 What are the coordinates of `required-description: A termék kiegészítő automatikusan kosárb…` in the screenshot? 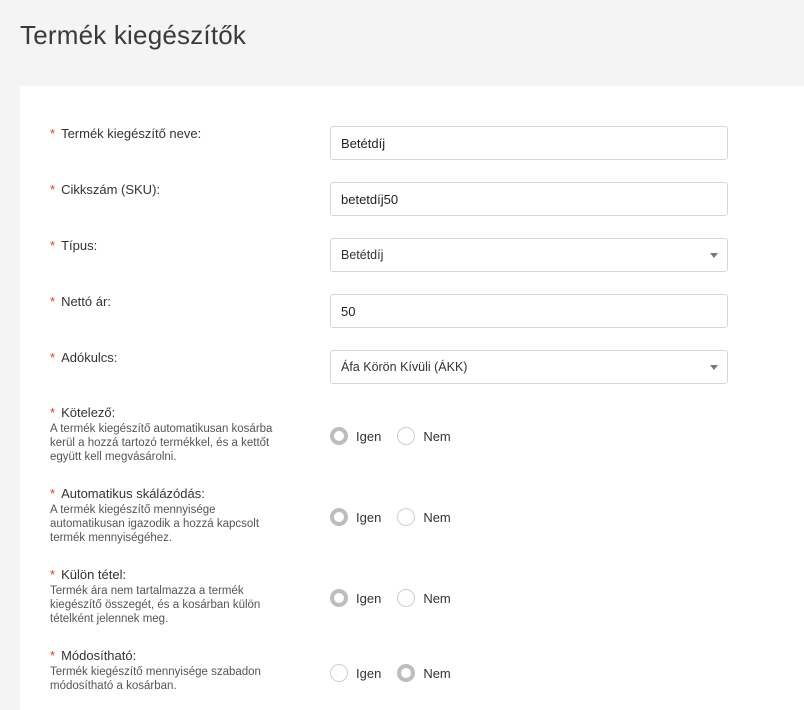 It's located at (161, 443).